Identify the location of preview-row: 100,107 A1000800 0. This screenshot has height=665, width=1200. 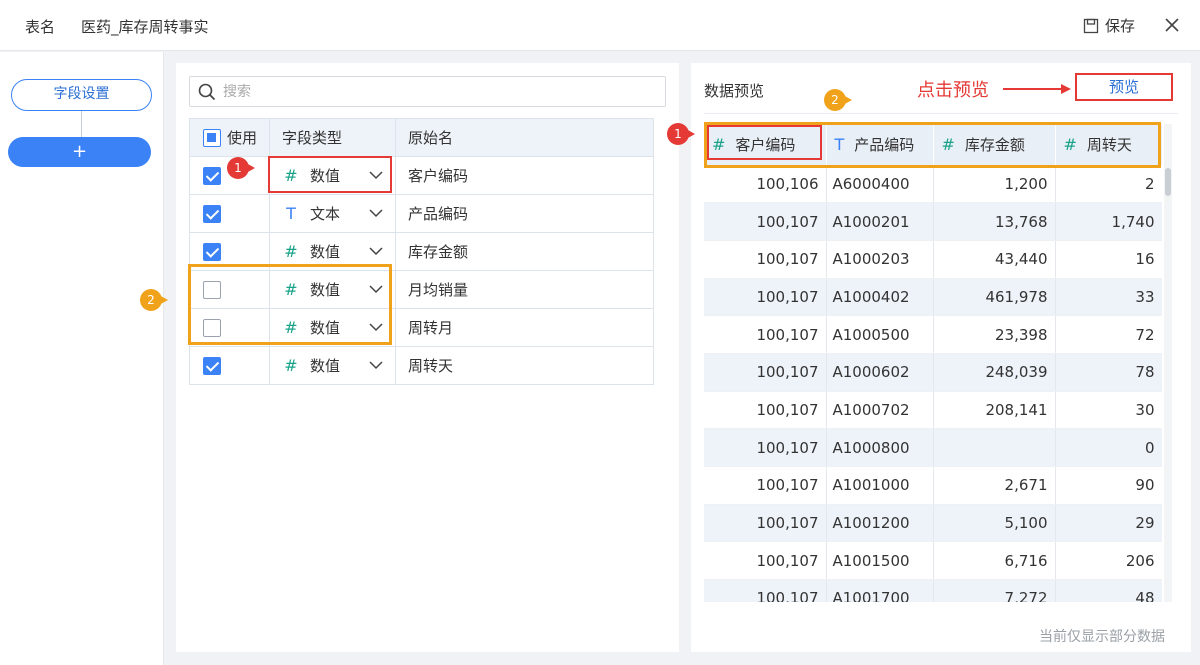
(933, 447).